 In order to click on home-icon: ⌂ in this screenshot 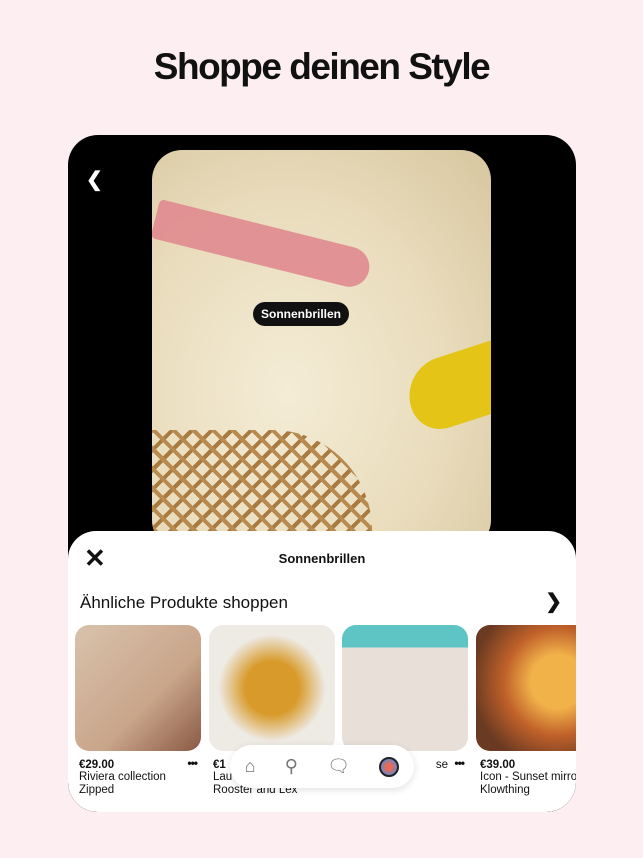, I will do `click(250, 766)`.